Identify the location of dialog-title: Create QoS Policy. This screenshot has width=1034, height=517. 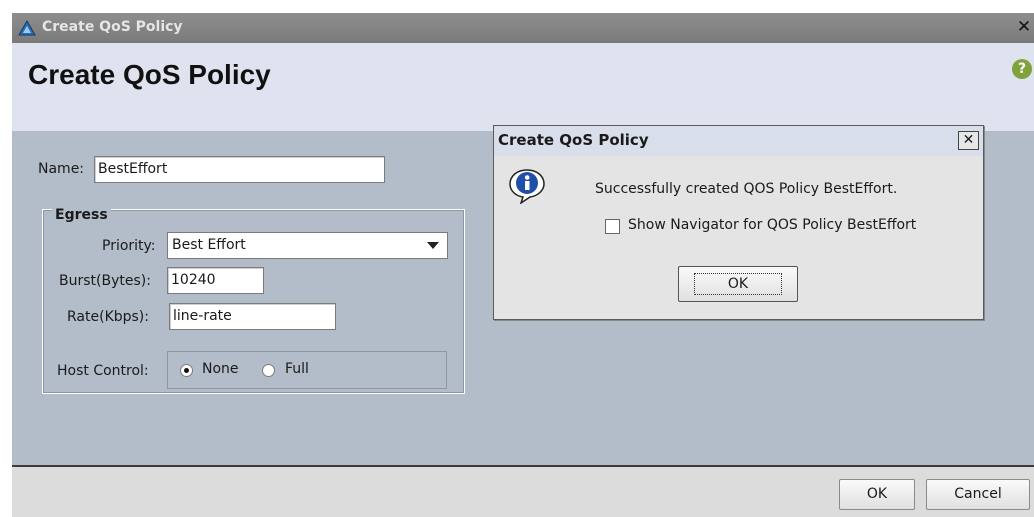
(573, 140).